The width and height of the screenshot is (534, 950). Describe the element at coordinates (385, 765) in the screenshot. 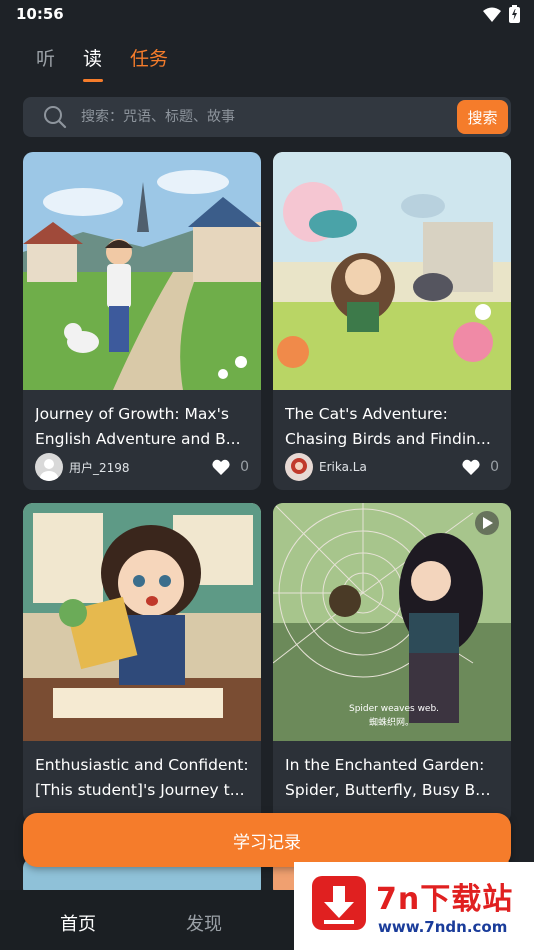

I see `story-title-line: In the Enchanted Garden:` at that location.